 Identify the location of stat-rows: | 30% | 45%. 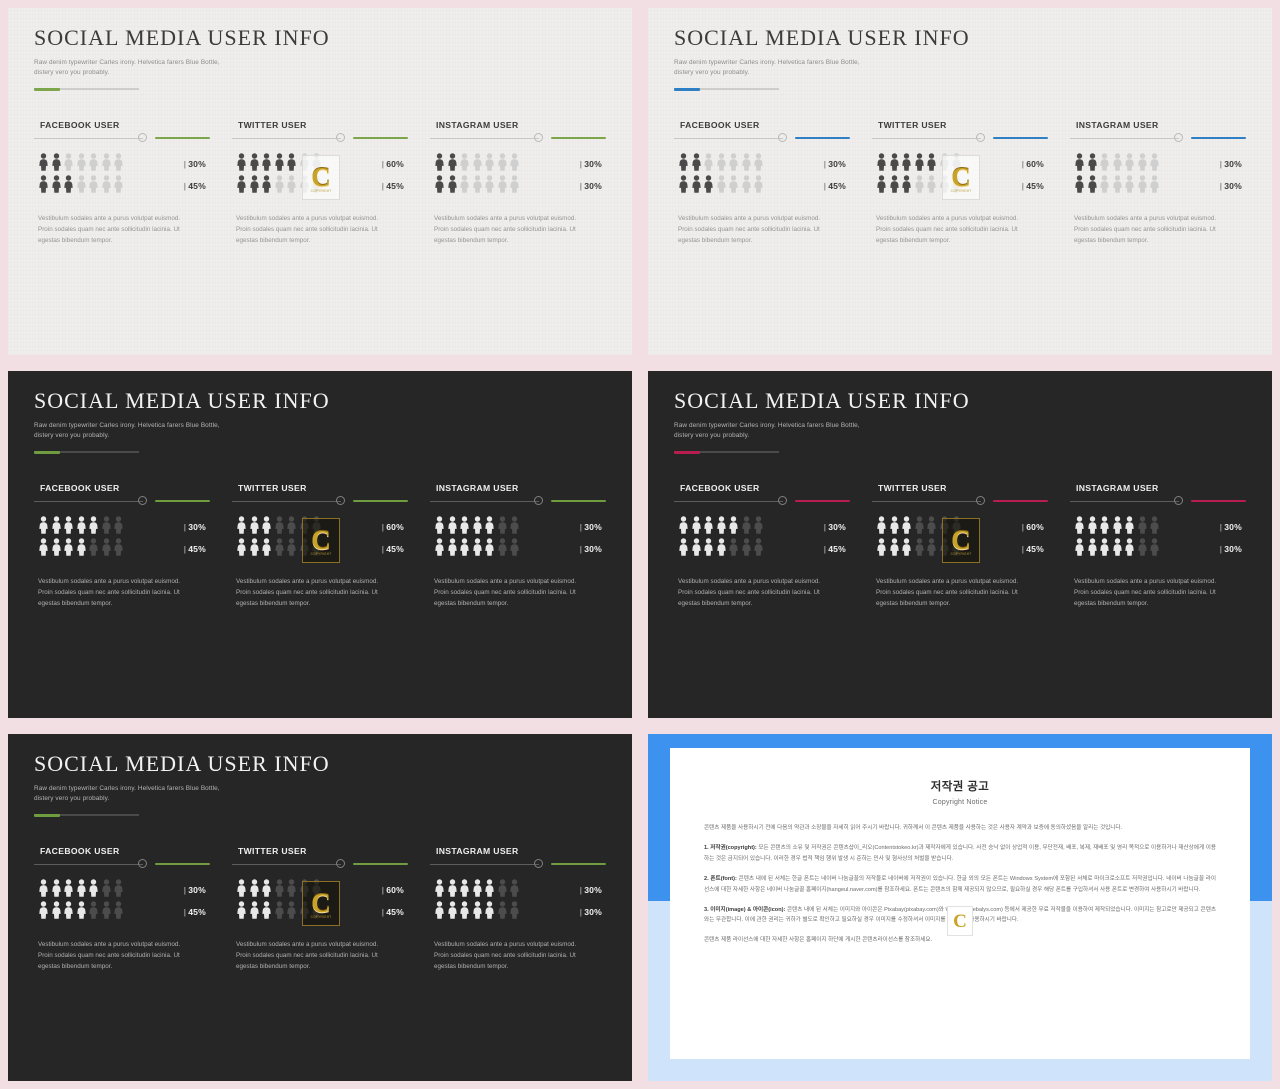
(122, 538).